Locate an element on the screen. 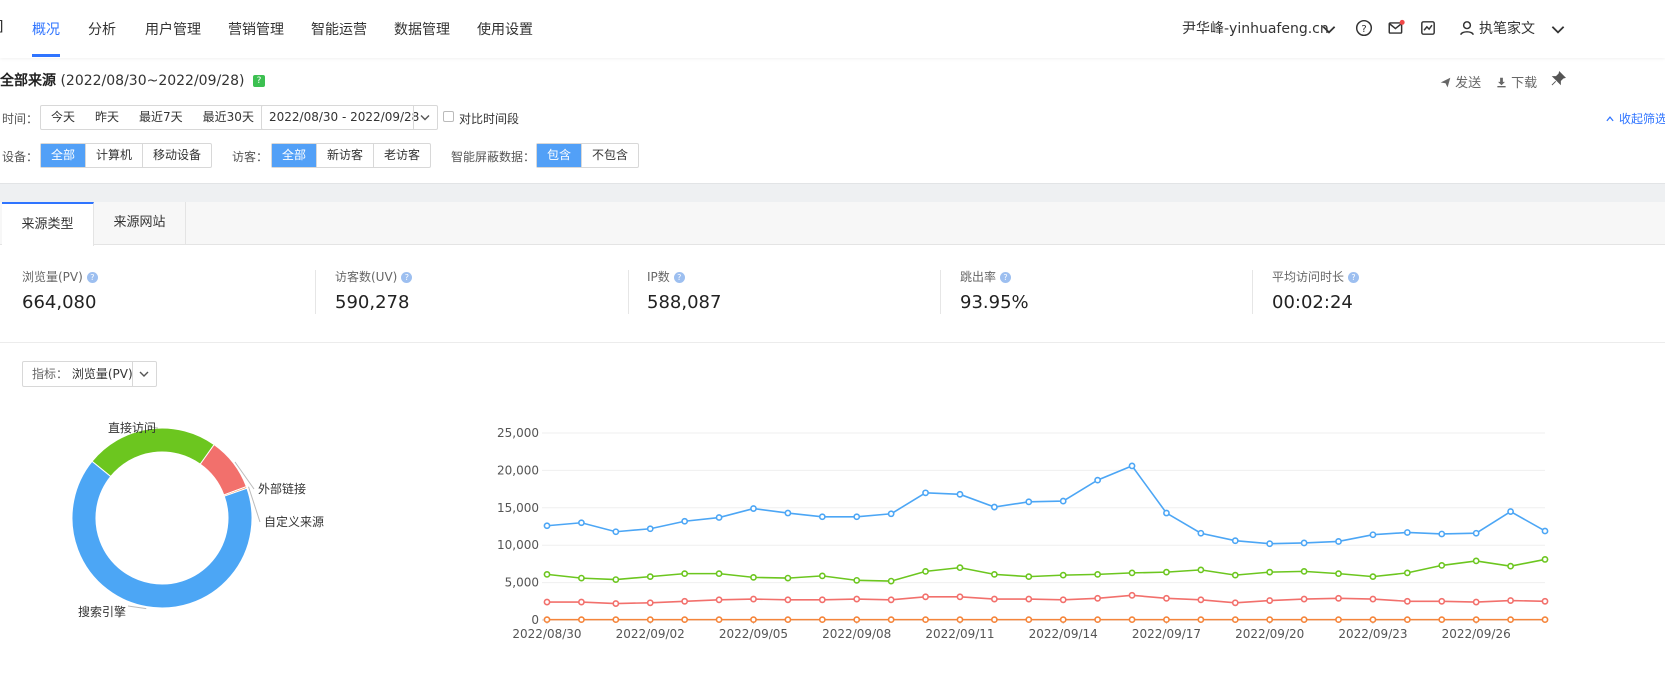 The width and height of the screenshot is (1665, 698). device-option-computer: 计算机 is located at coordinates (115, 155).